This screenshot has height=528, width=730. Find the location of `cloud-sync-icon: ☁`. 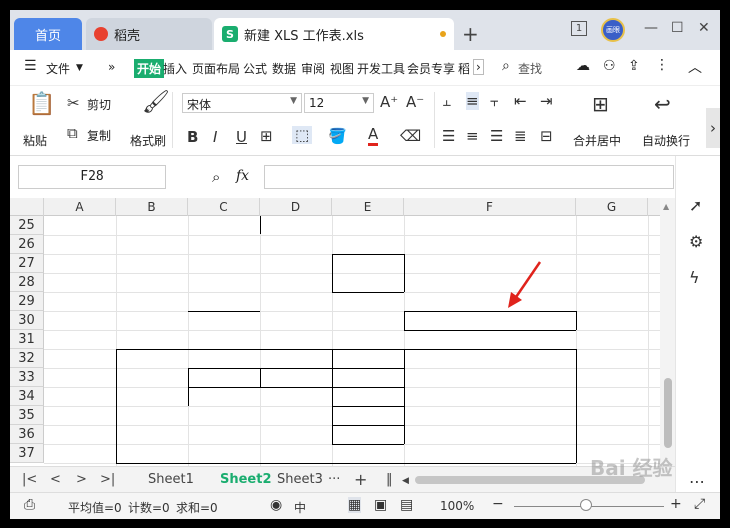

cloud-sync-icon: ☁ is located at coordinates (583, 66).